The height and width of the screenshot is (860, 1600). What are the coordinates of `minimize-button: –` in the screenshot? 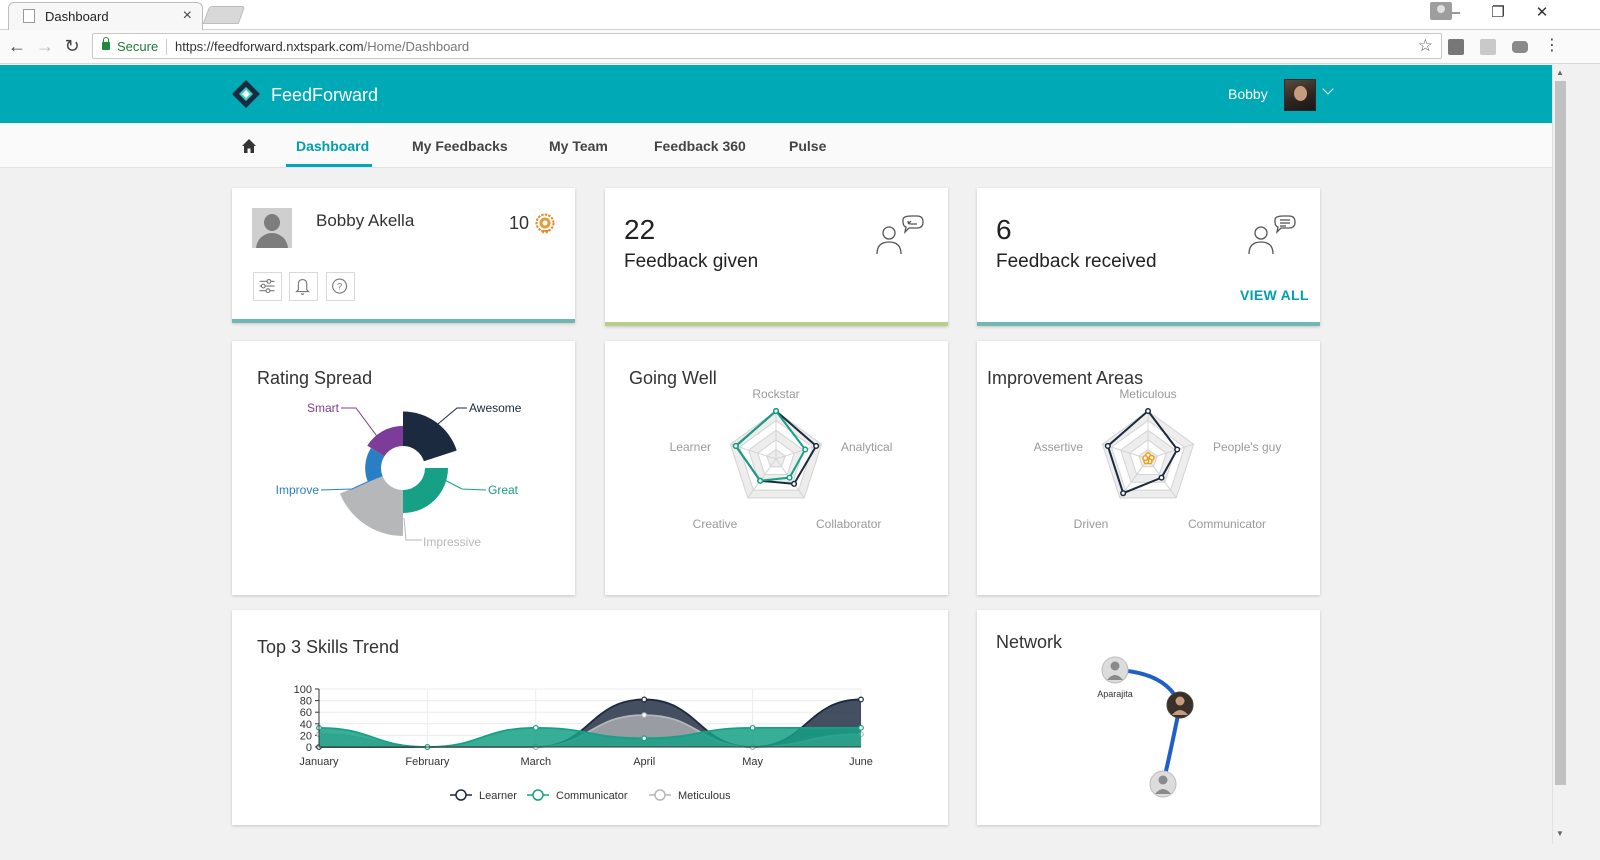 It's located at (1456, 14).